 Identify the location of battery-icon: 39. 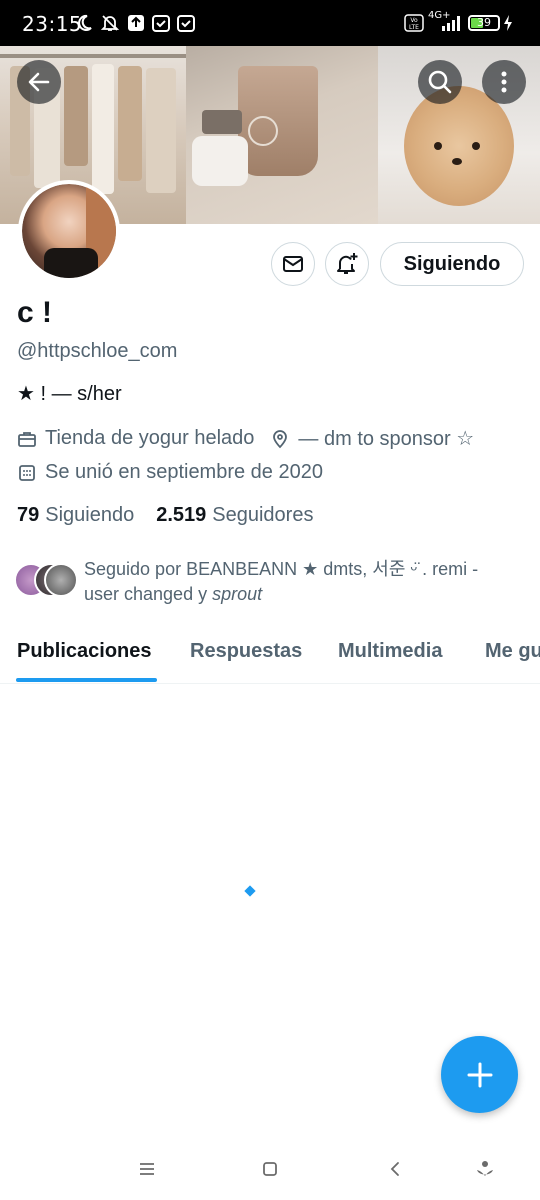
(484, 23).